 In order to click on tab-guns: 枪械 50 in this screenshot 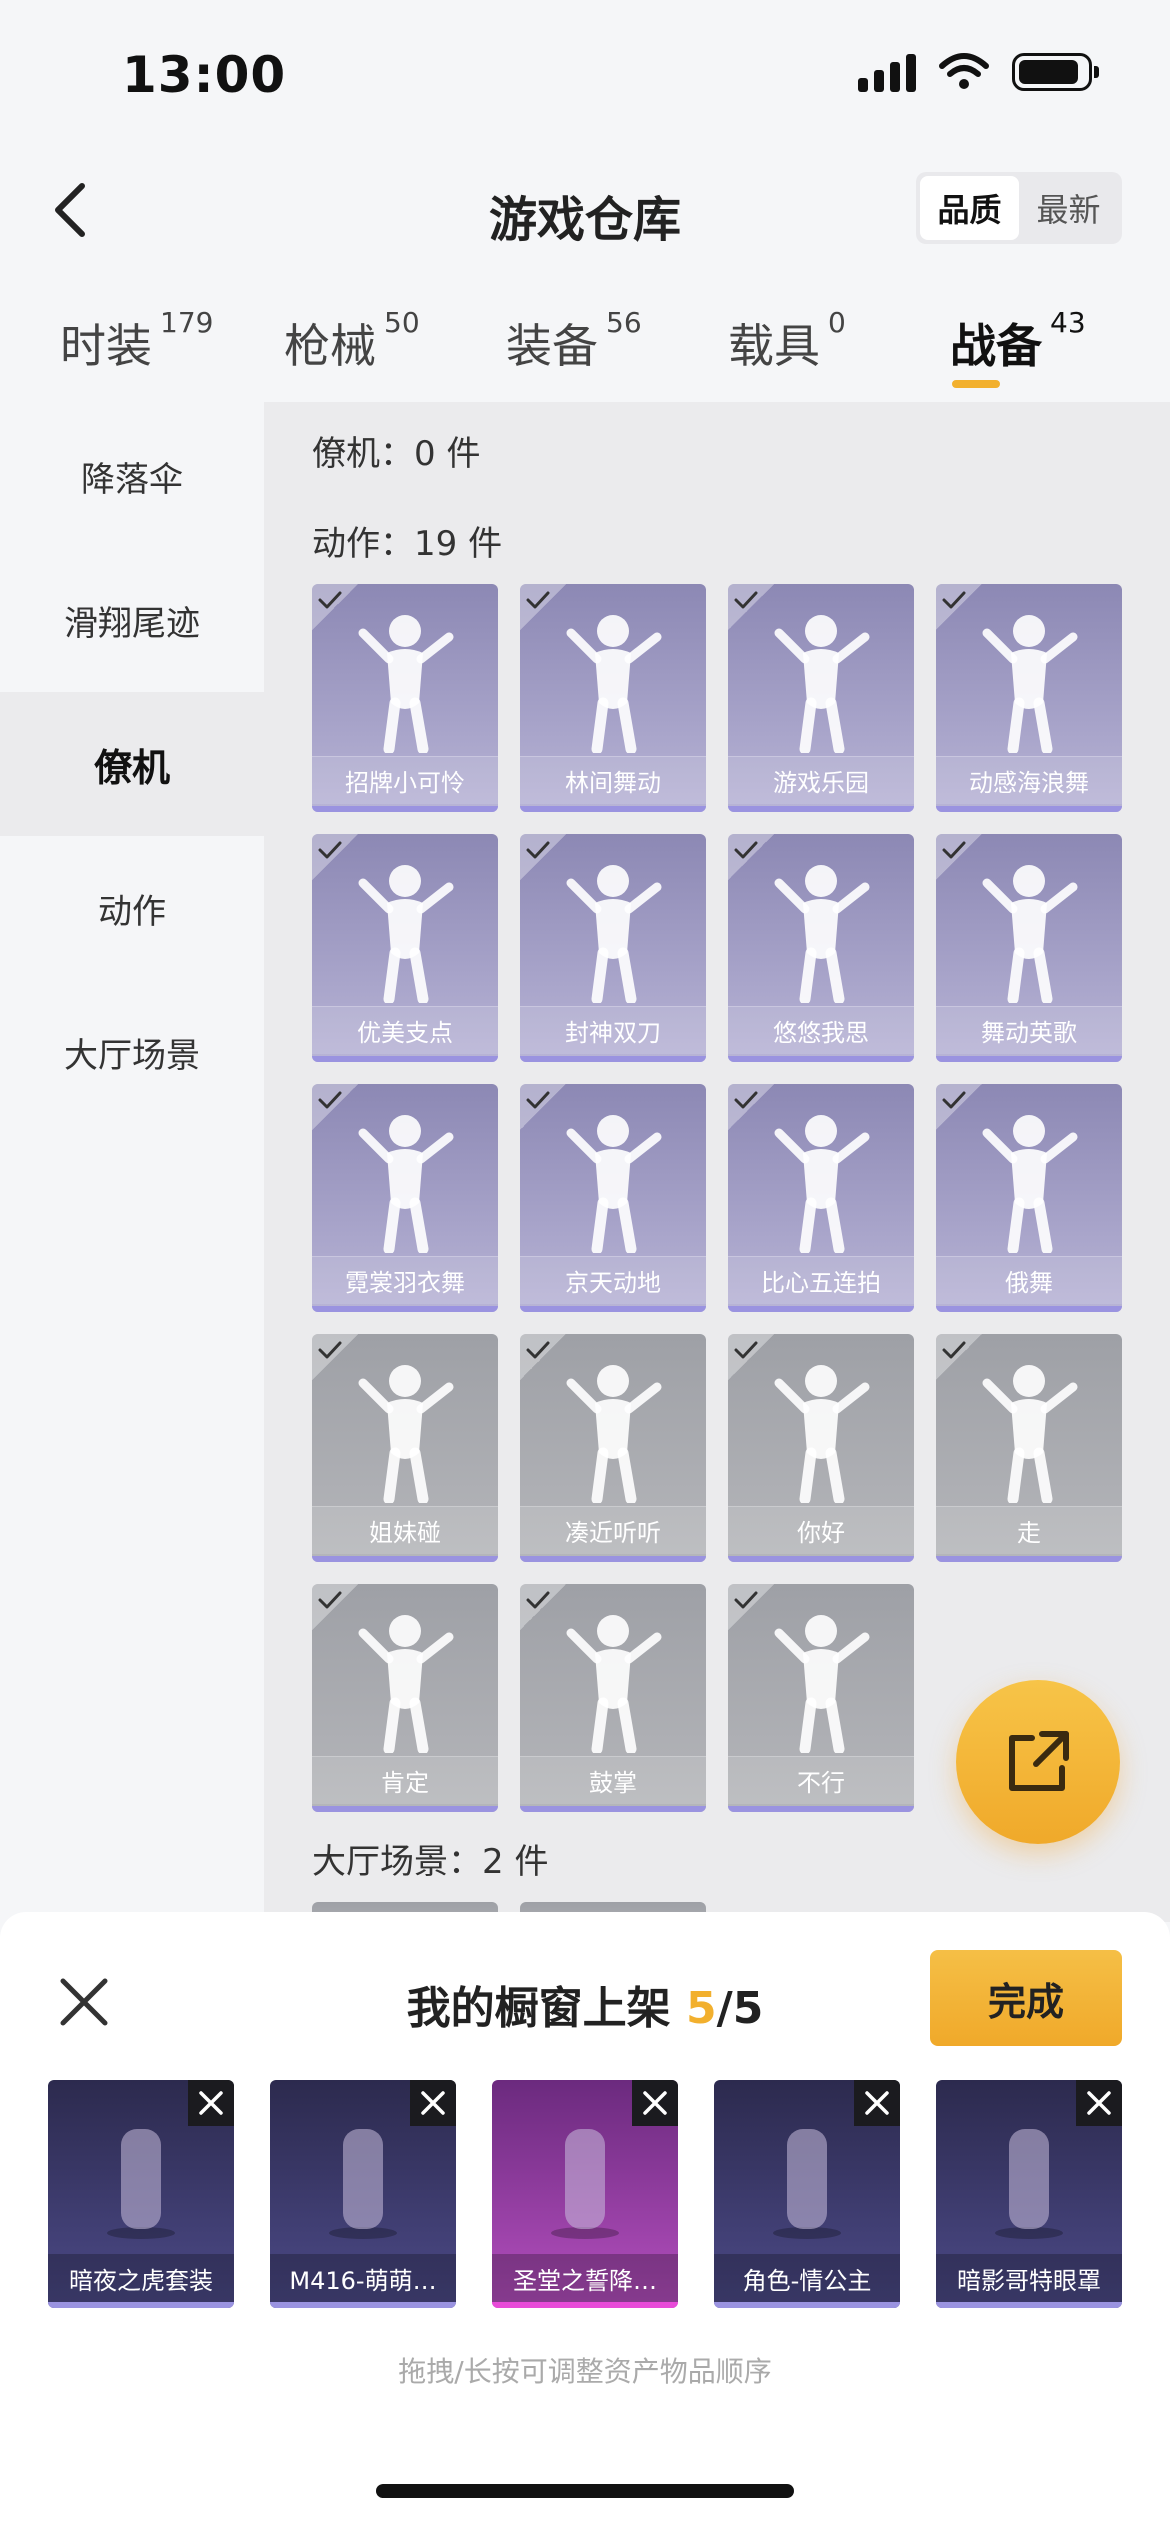, I will do `click(352, 341)`.